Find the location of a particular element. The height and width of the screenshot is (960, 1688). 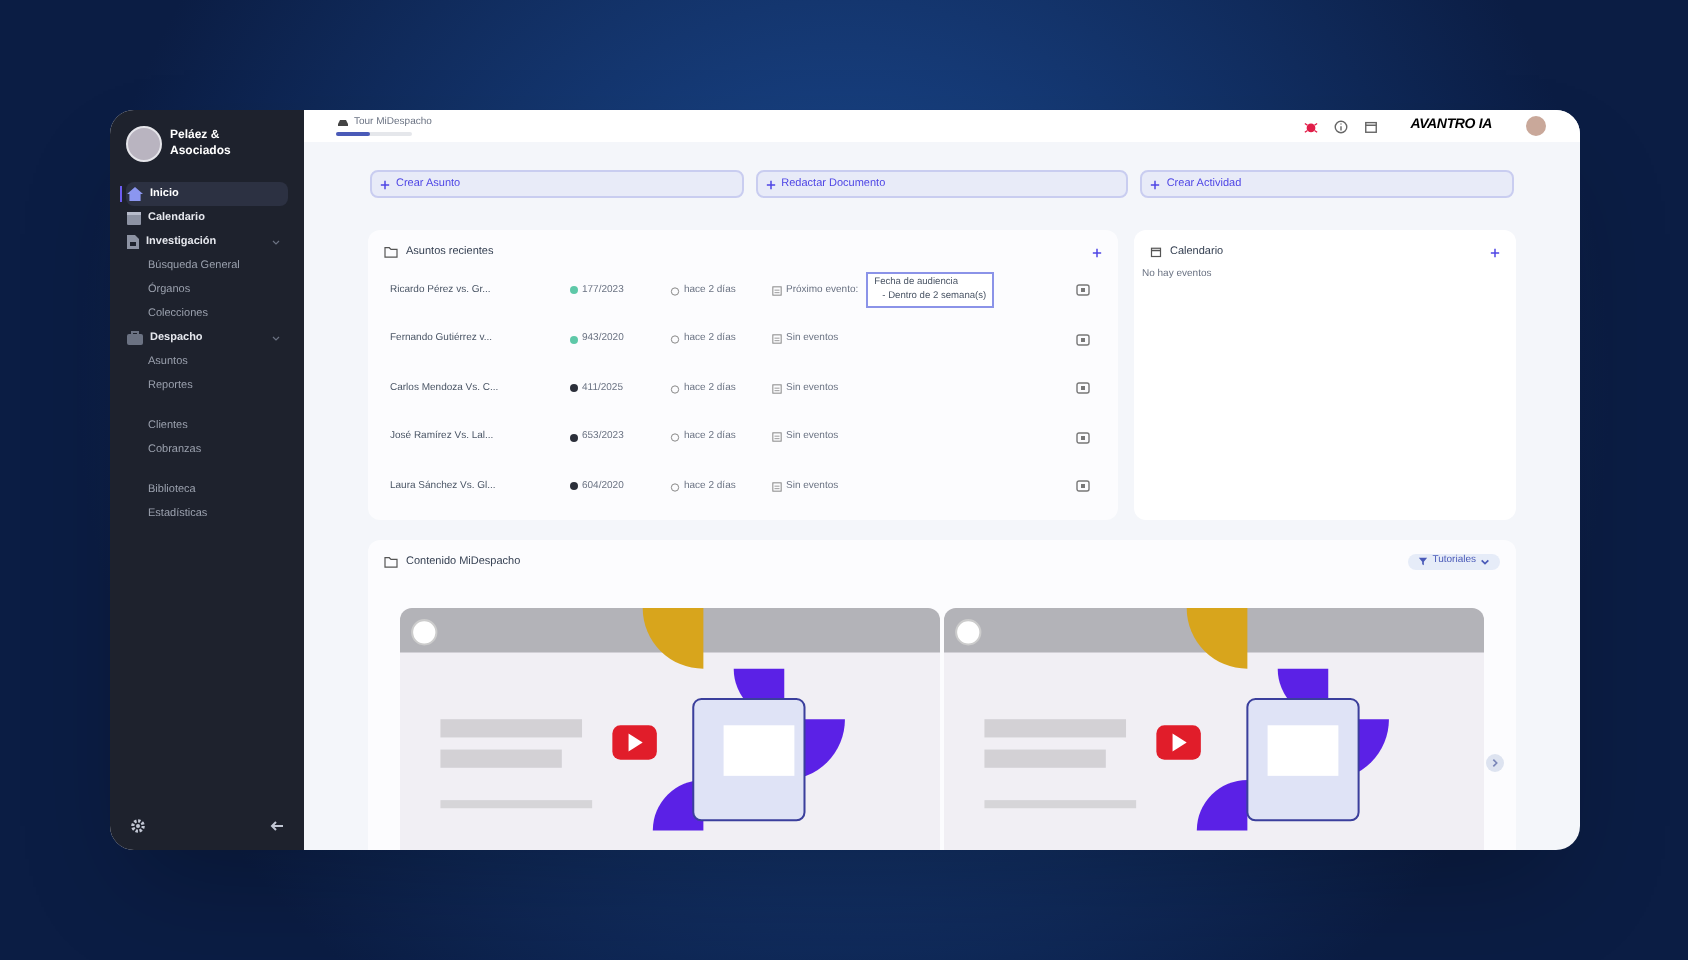

document-icon is located at coordinates (133, 242).